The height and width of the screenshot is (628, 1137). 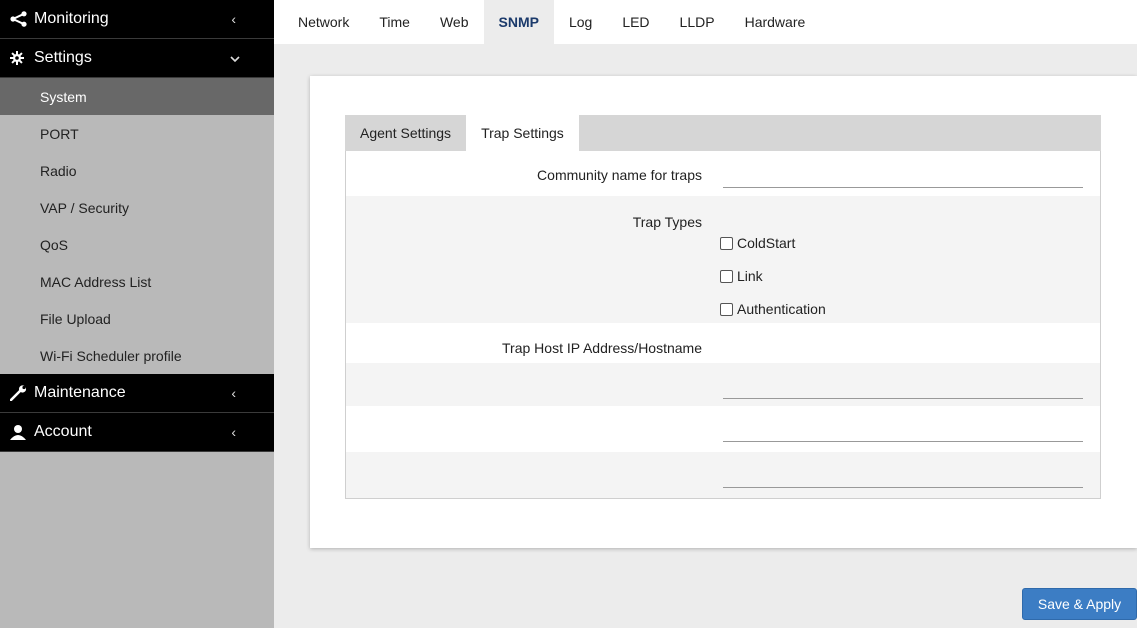 I want to click on sidebar-maintenance: Maintenance ‹, so click(x=137, y=393).